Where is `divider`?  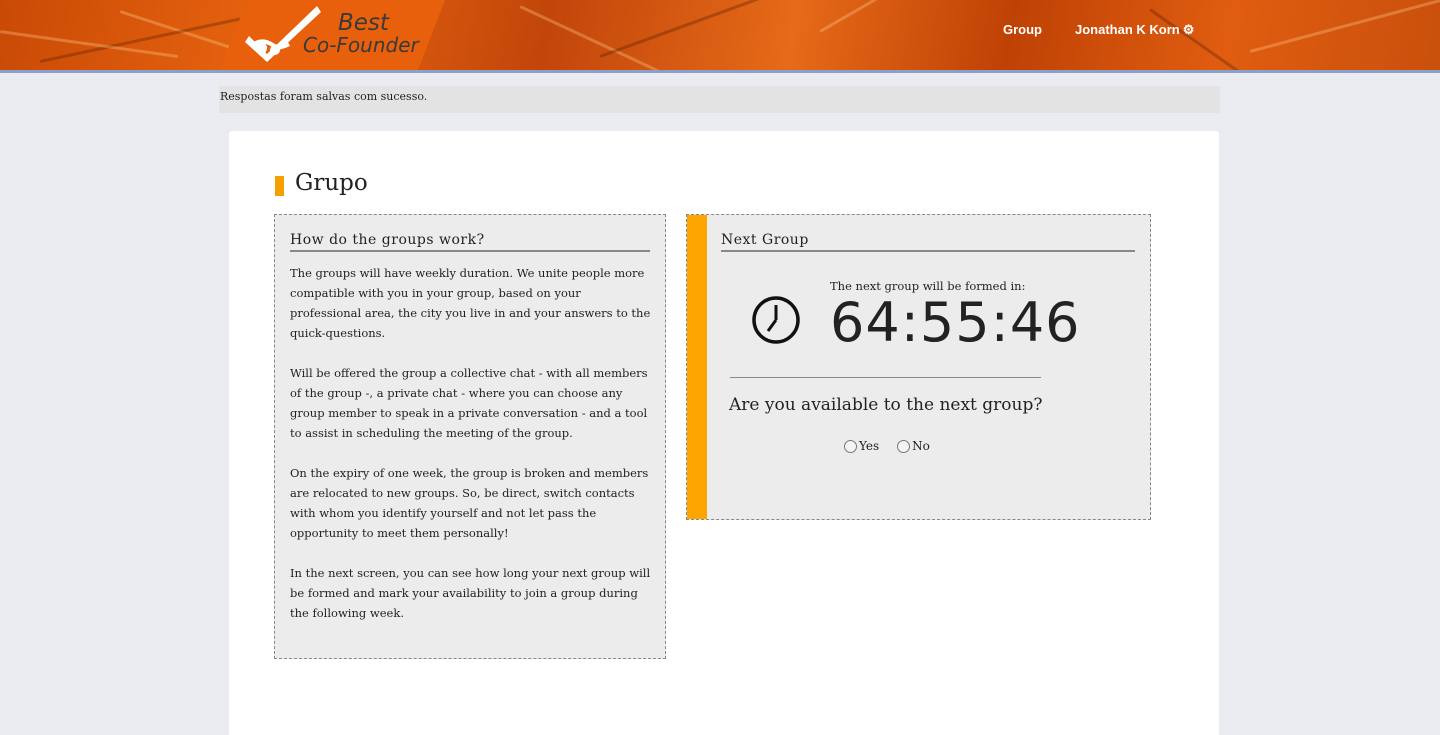 divider is located at coordinates (885, 377).